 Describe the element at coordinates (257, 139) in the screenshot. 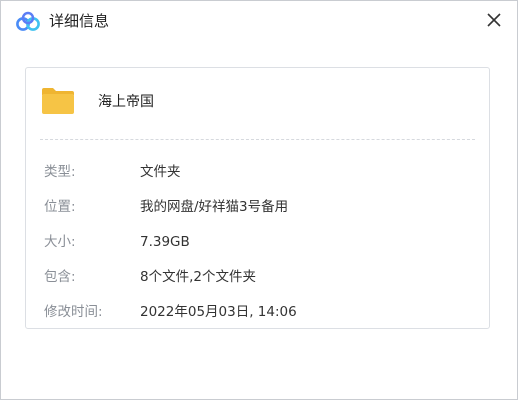

I see `divider` at that location.